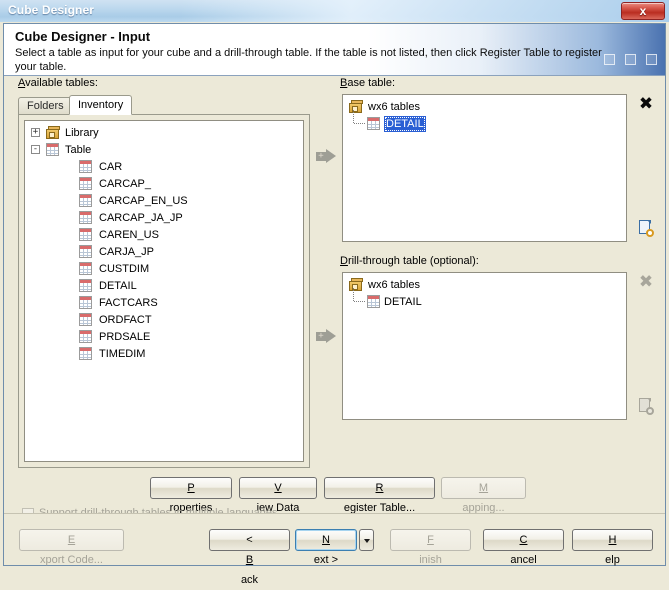 This screenshot has height=590, width=669. I want to click on view-data-mnemonic: V, so click(278, 488).